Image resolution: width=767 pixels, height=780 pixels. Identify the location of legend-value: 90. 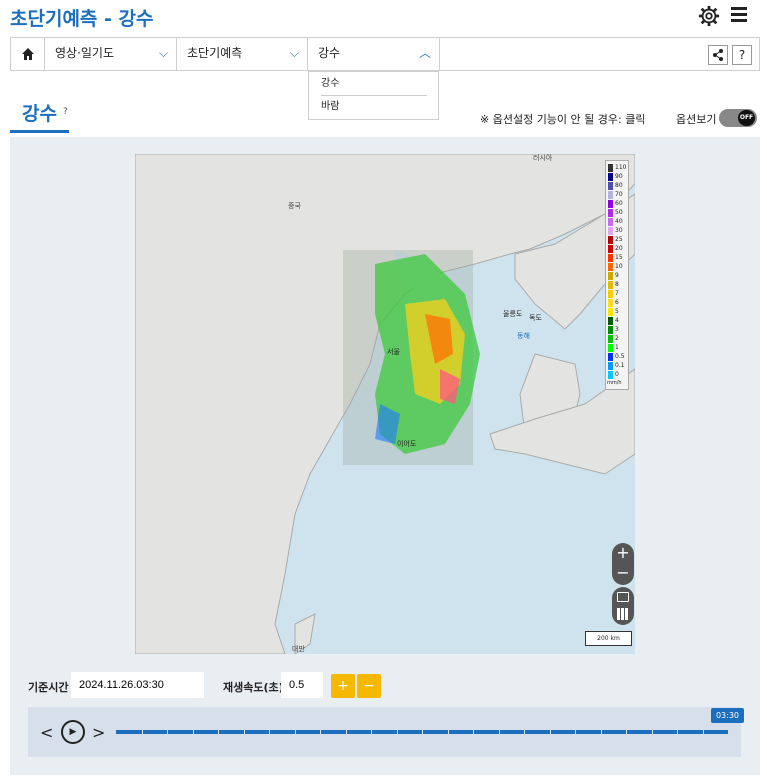
(619, 176).